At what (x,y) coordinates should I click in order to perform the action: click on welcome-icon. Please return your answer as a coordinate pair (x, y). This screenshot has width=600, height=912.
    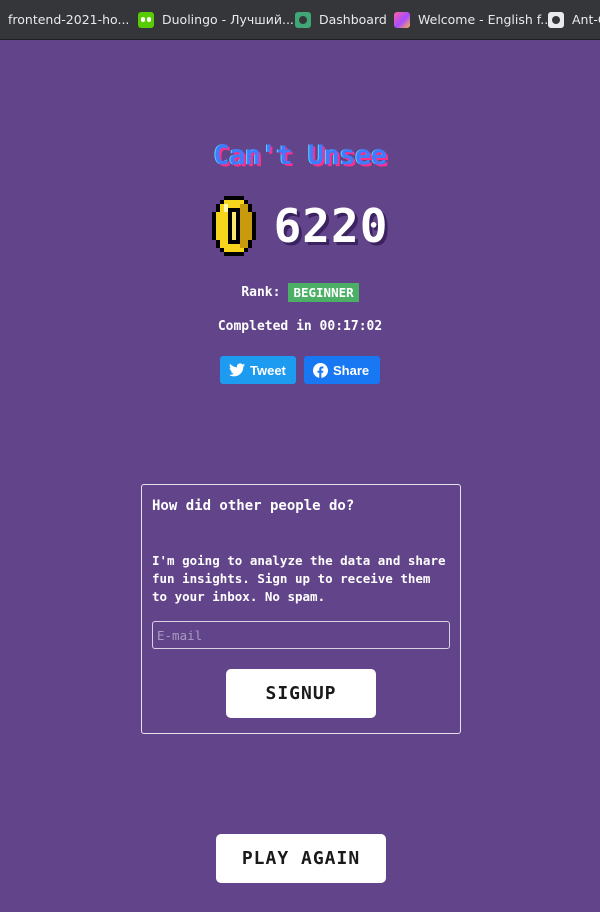
    Looking at the image, I should click on (402, 19).